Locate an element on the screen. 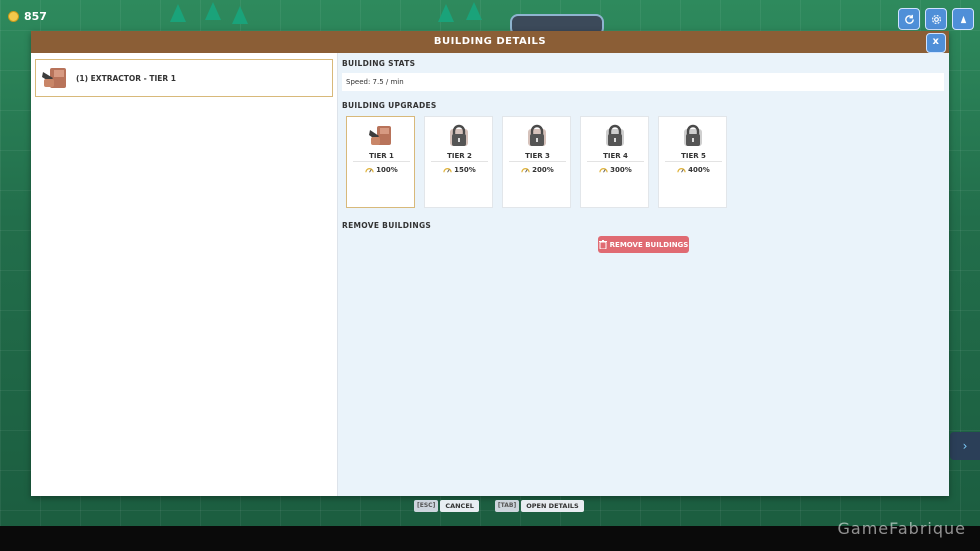  stats-button is located at coordinates (963, 19).